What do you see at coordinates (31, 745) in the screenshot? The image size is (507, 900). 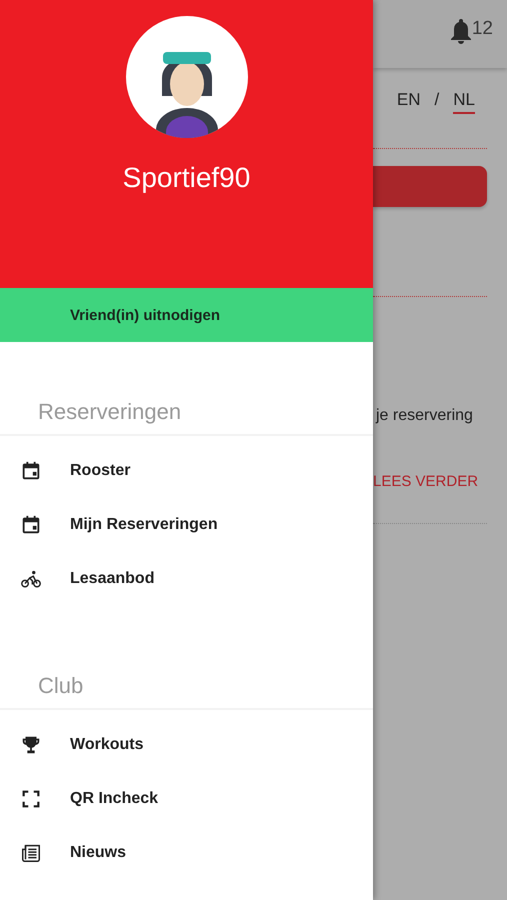 I see `trophy-icon` at bounding box center [31, 745].